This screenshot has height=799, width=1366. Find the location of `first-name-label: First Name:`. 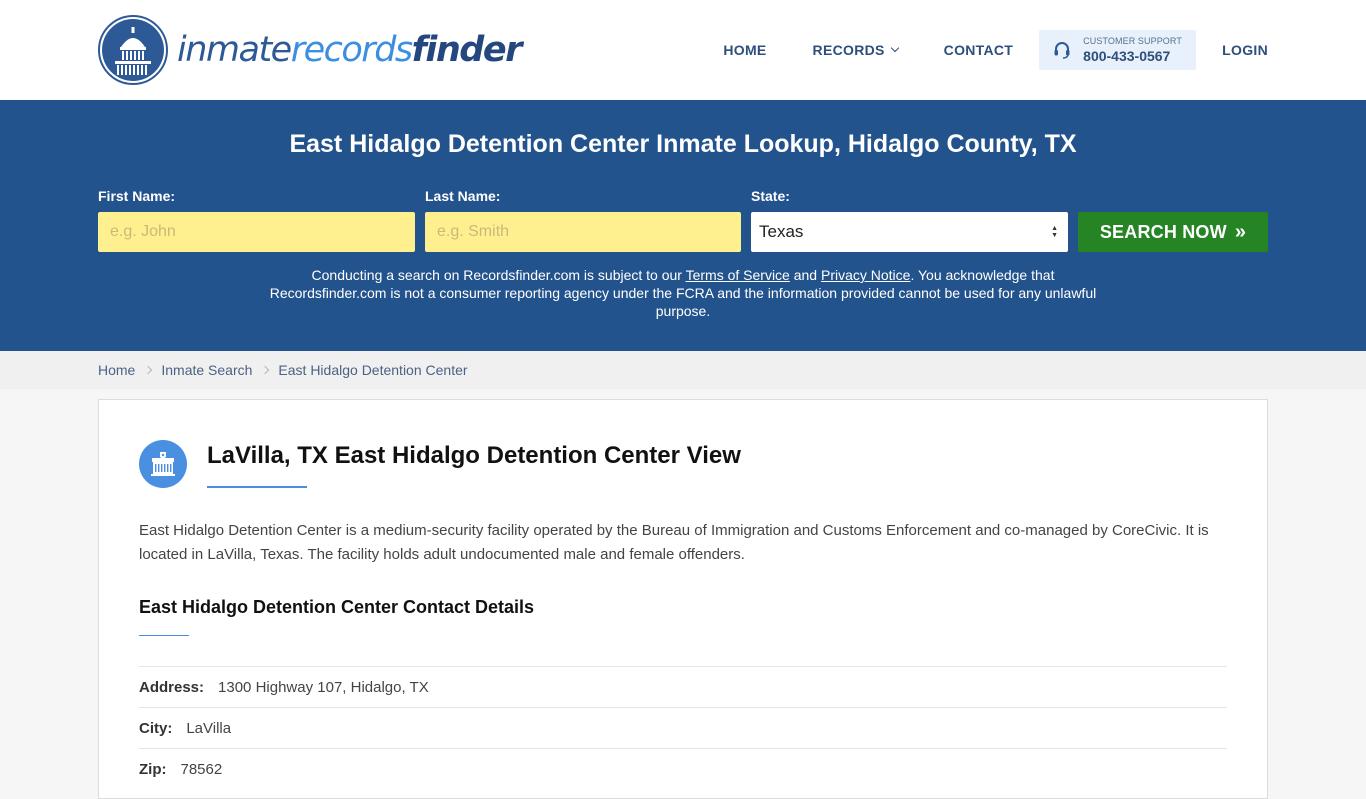

first-name-label: First Name: is located at coordinates (137, 196).